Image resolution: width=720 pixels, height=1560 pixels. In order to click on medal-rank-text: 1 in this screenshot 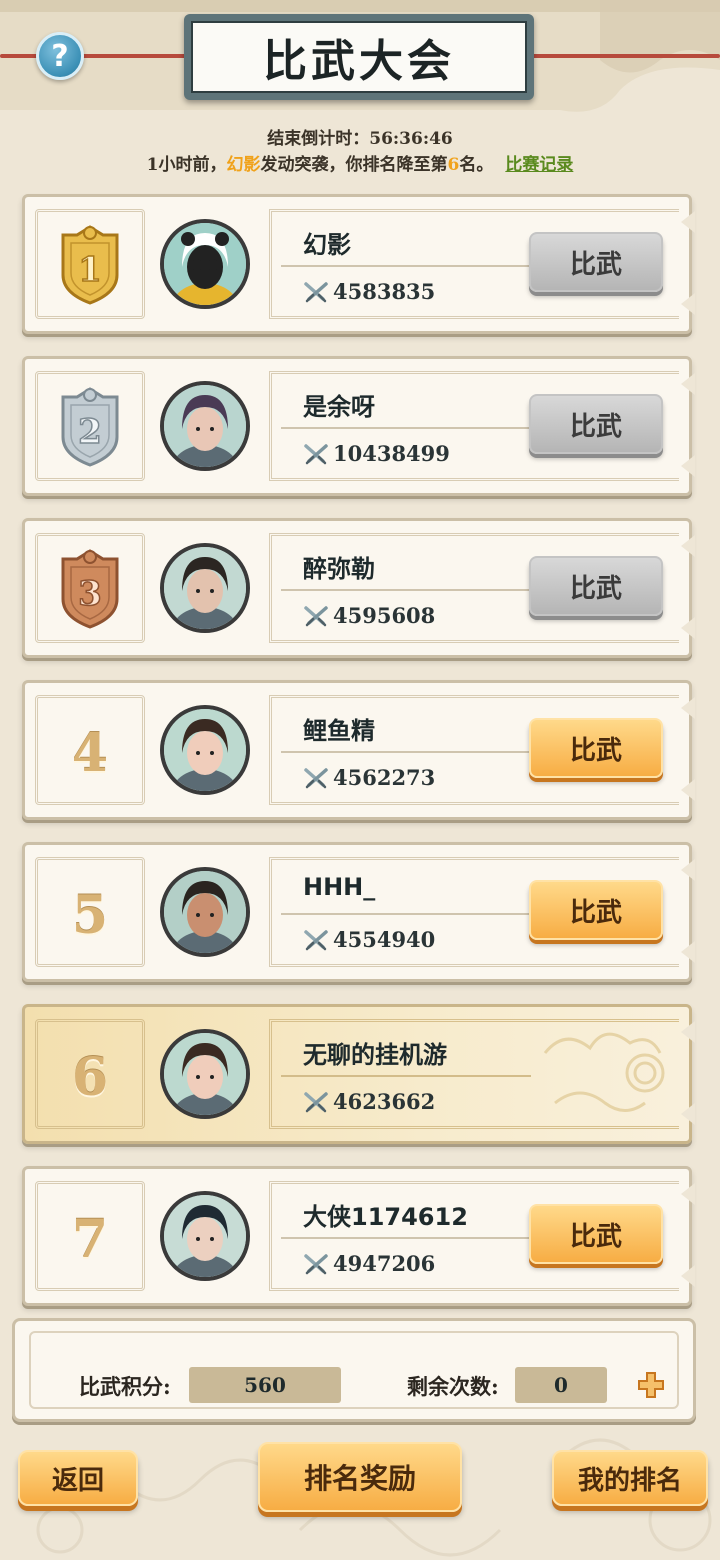, I will do `click(90, 270)`.